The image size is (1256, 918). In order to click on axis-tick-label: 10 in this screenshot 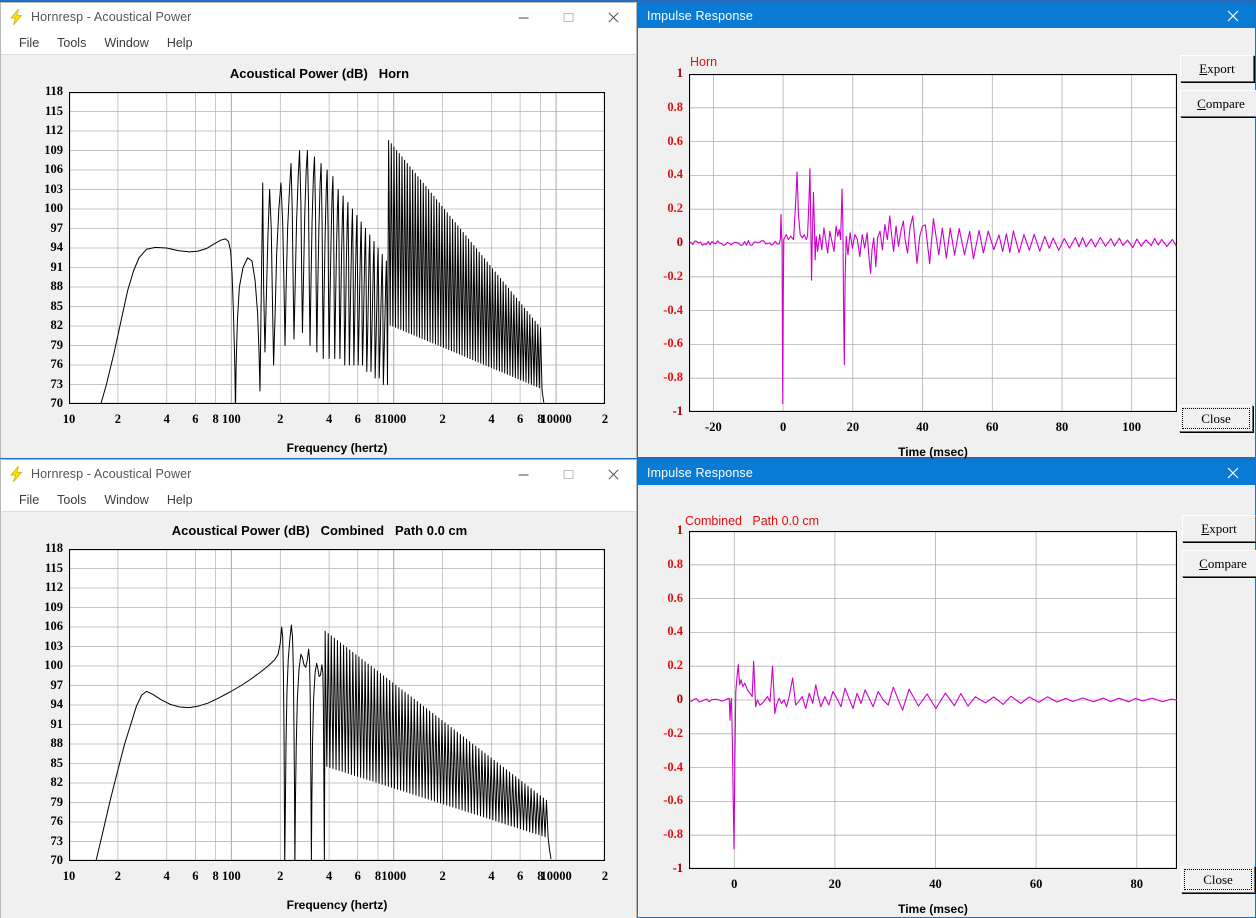, I will do `click(69, 419)`.